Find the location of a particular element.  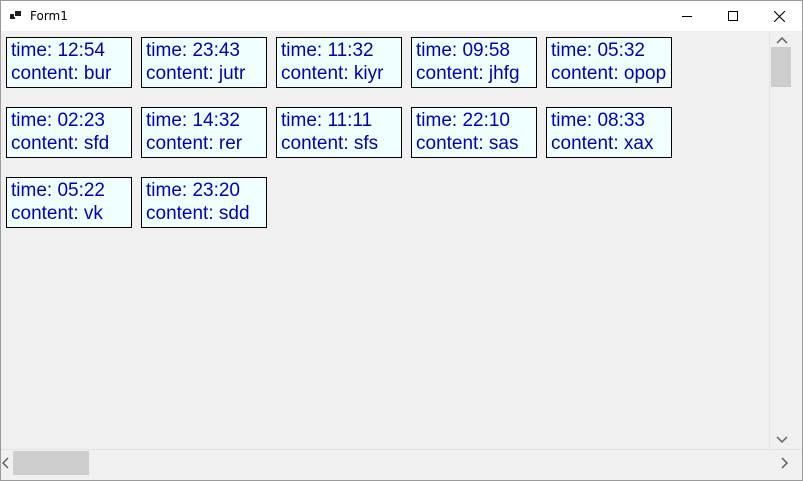

time-card: time: 11:11 content: sfs is located at coordinates (339, 132).